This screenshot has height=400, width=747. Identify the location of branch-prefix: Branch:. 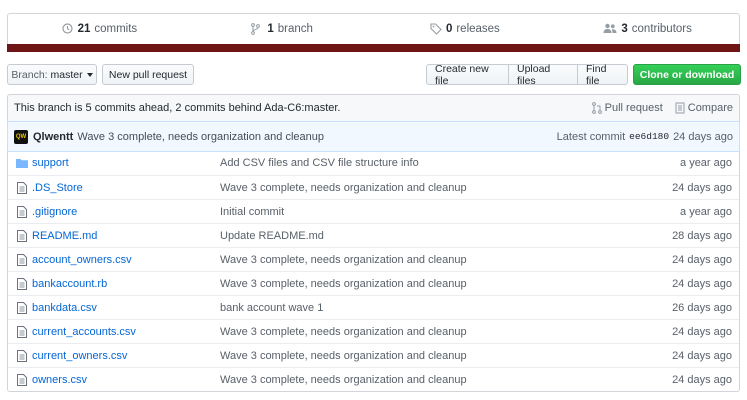
(29, 74).